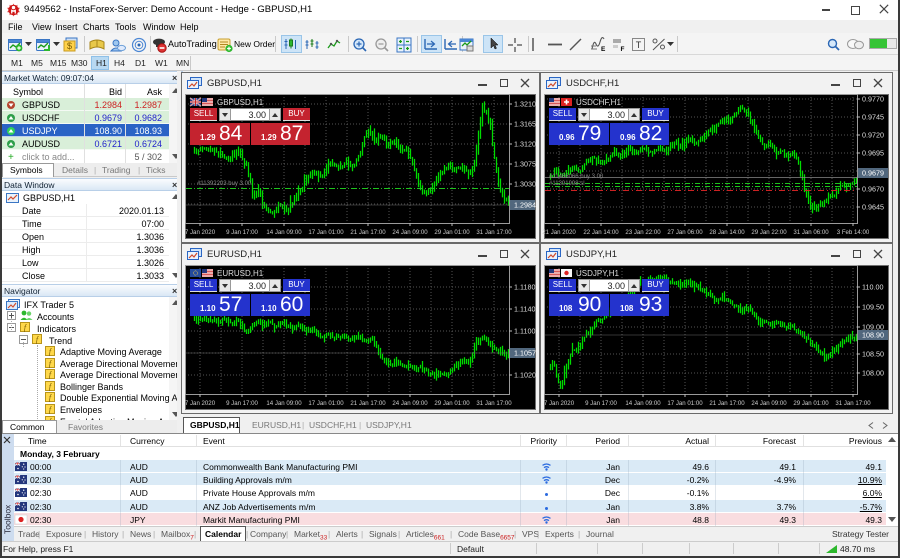  Describe the element at coordinates (639, 45) in the screenshot. I see `svg-text: T` at that location.